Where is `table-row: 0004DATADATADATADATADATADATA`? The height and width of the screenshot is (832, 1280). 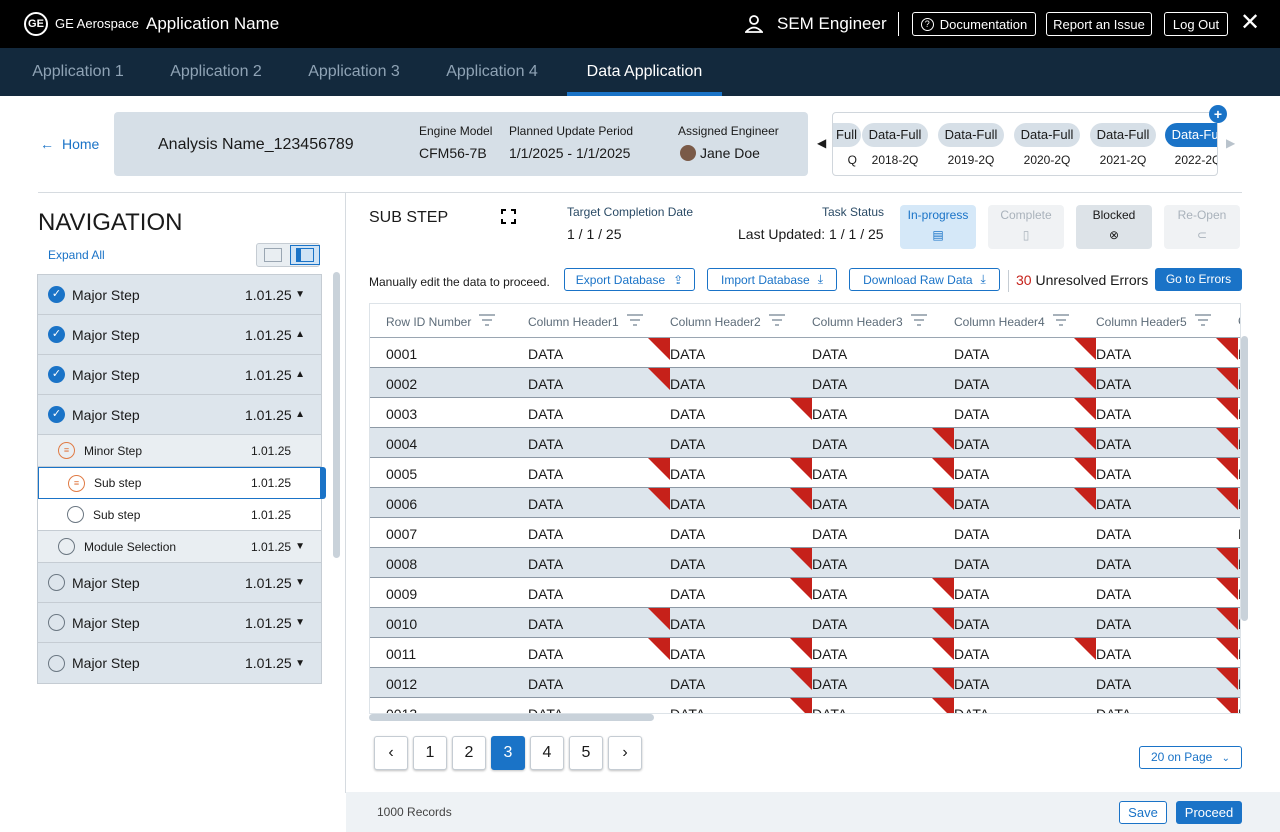
table-row: 0004DATADATADATADATADATADATA is located at coordinates (805, 443).